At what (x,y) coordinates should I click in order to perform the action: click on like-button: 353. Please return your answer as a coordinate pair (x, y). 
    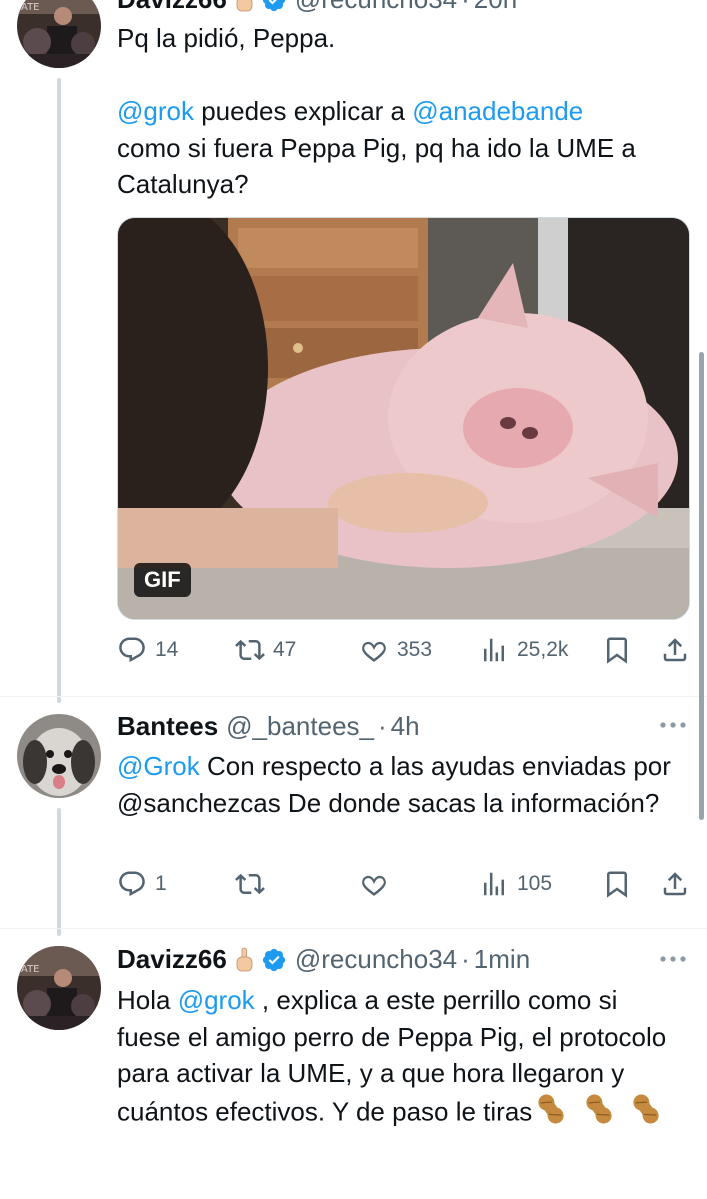
    Looking at the image, I should click on (395, 650).